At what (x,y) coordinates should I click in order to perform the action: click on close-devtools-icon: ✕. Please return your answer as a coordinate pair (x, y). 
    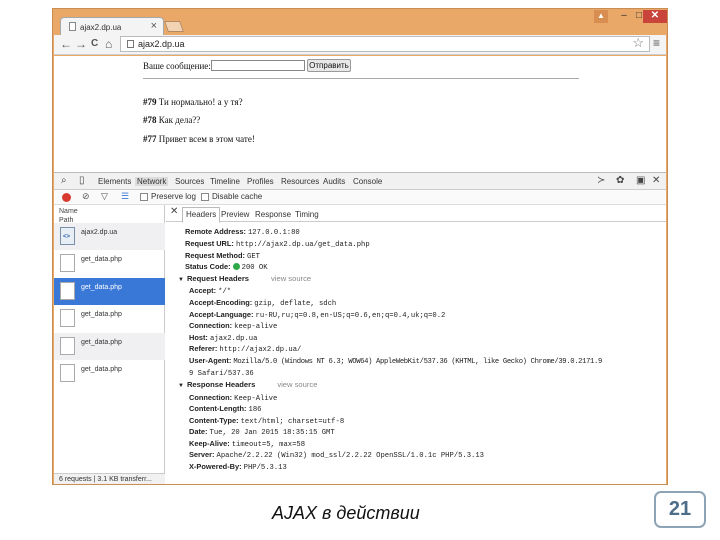
    Looking at the image, I should click on (656, 180).